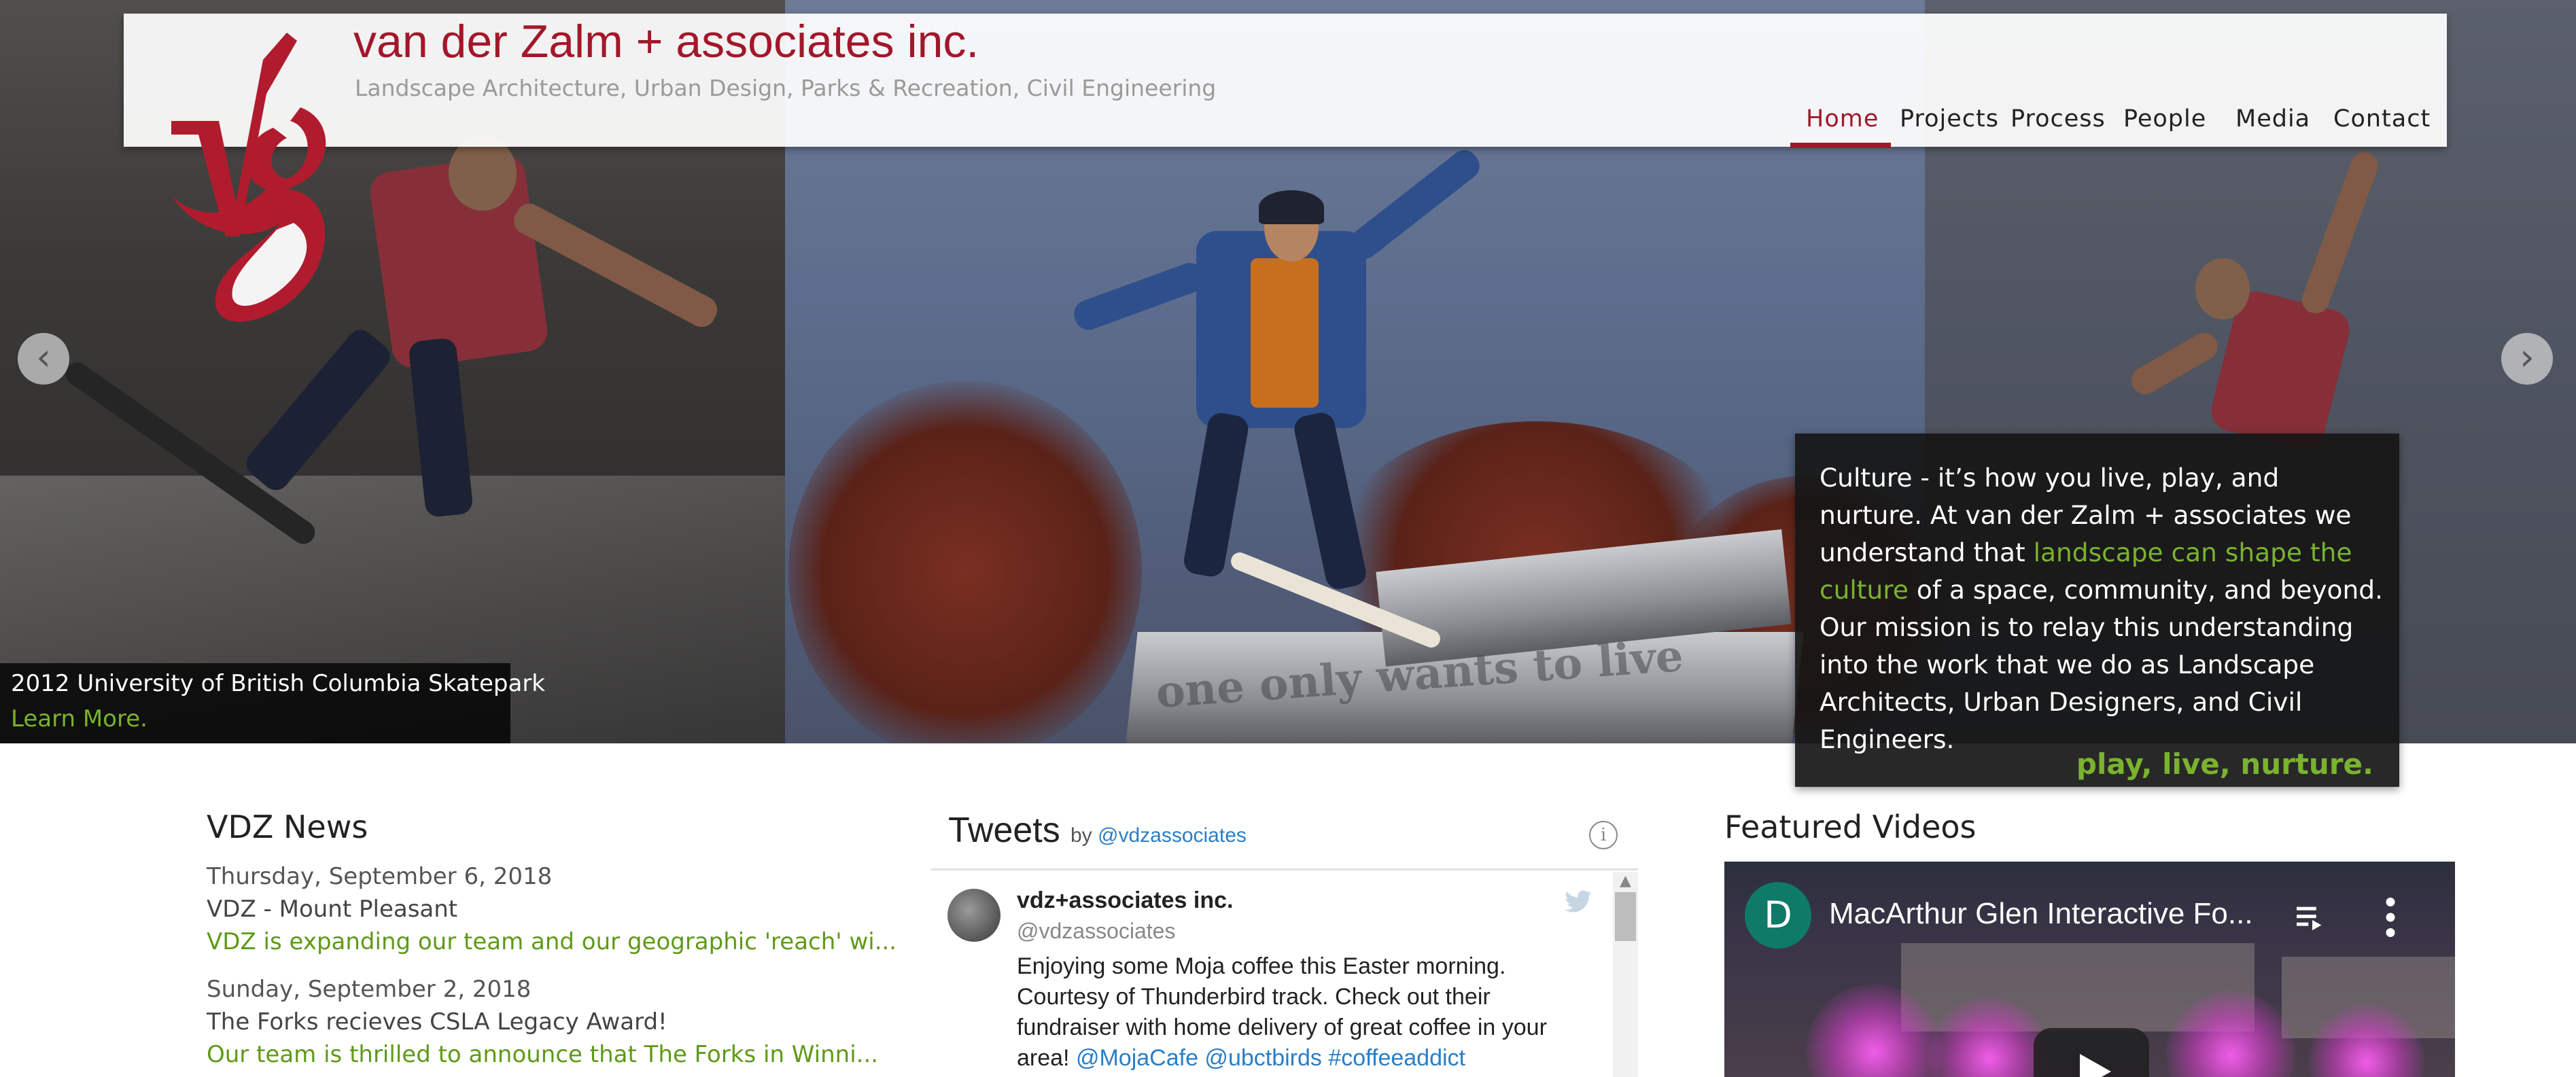 Image resolution: width=2576 pixels, height=1077 pixels. Describe the element at coordinates (1172, 835) in the screenshot. I see `tweets-handle-link: @vdzassociates` at that location.